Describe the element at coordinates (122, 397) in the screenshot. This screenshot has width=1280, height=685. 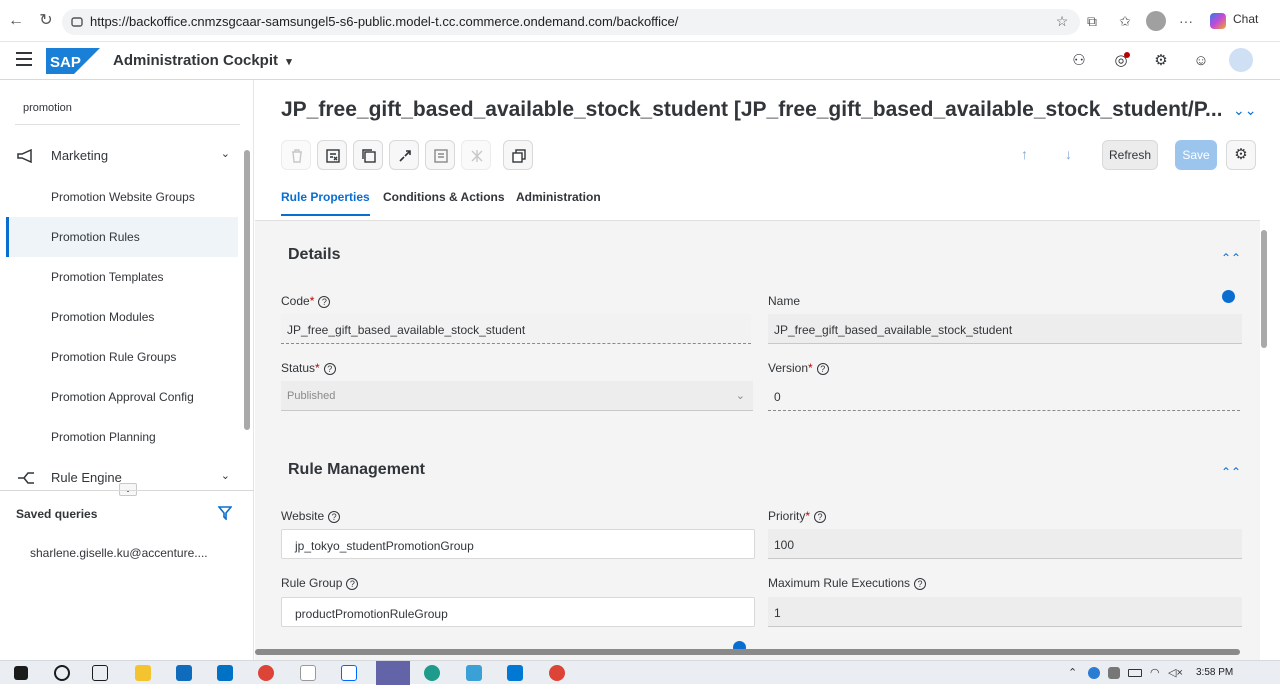
I see `sidebar-item-promotion-approval-config: Promotion Approval Config` at that location.